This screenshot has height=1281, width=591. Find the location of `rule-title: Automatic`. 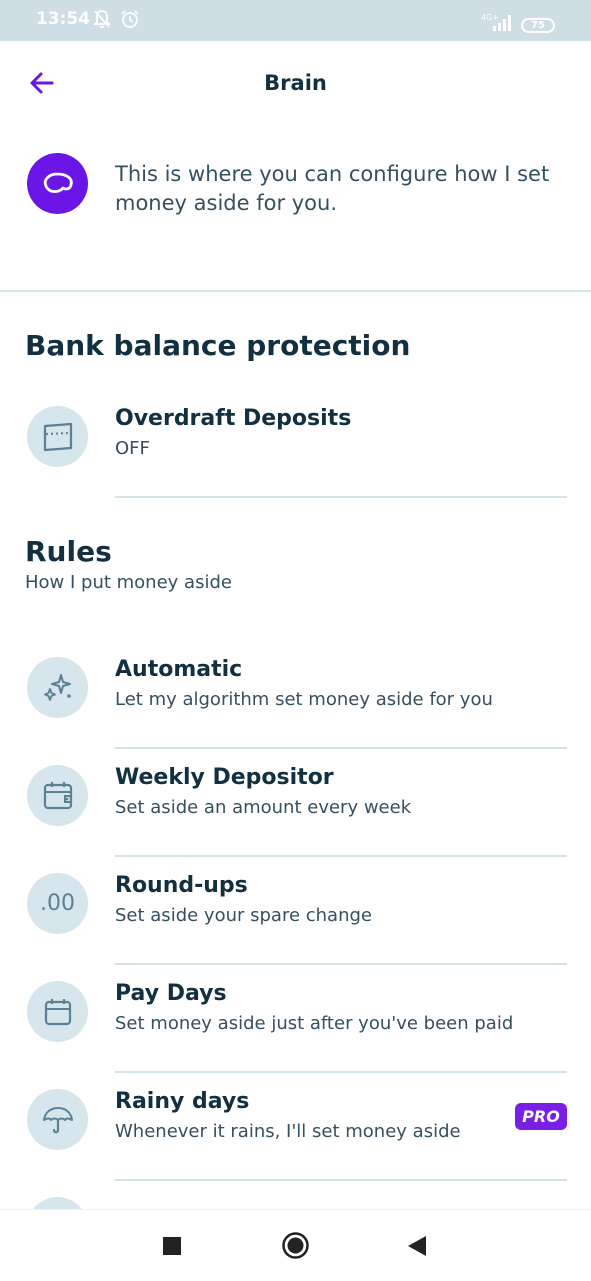

rule-title: Automatic is located at coordinates (179, 669).